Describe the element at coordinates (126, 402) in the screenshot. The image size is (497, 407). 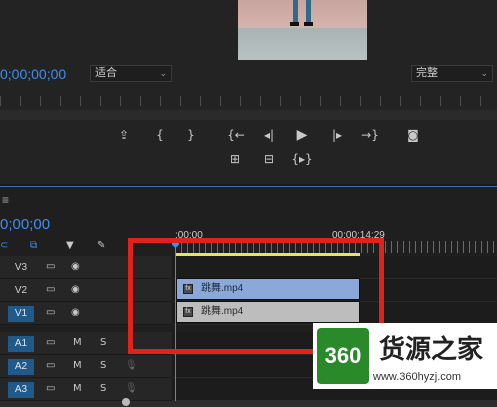
I see `scrollbar-thumb` at that location.